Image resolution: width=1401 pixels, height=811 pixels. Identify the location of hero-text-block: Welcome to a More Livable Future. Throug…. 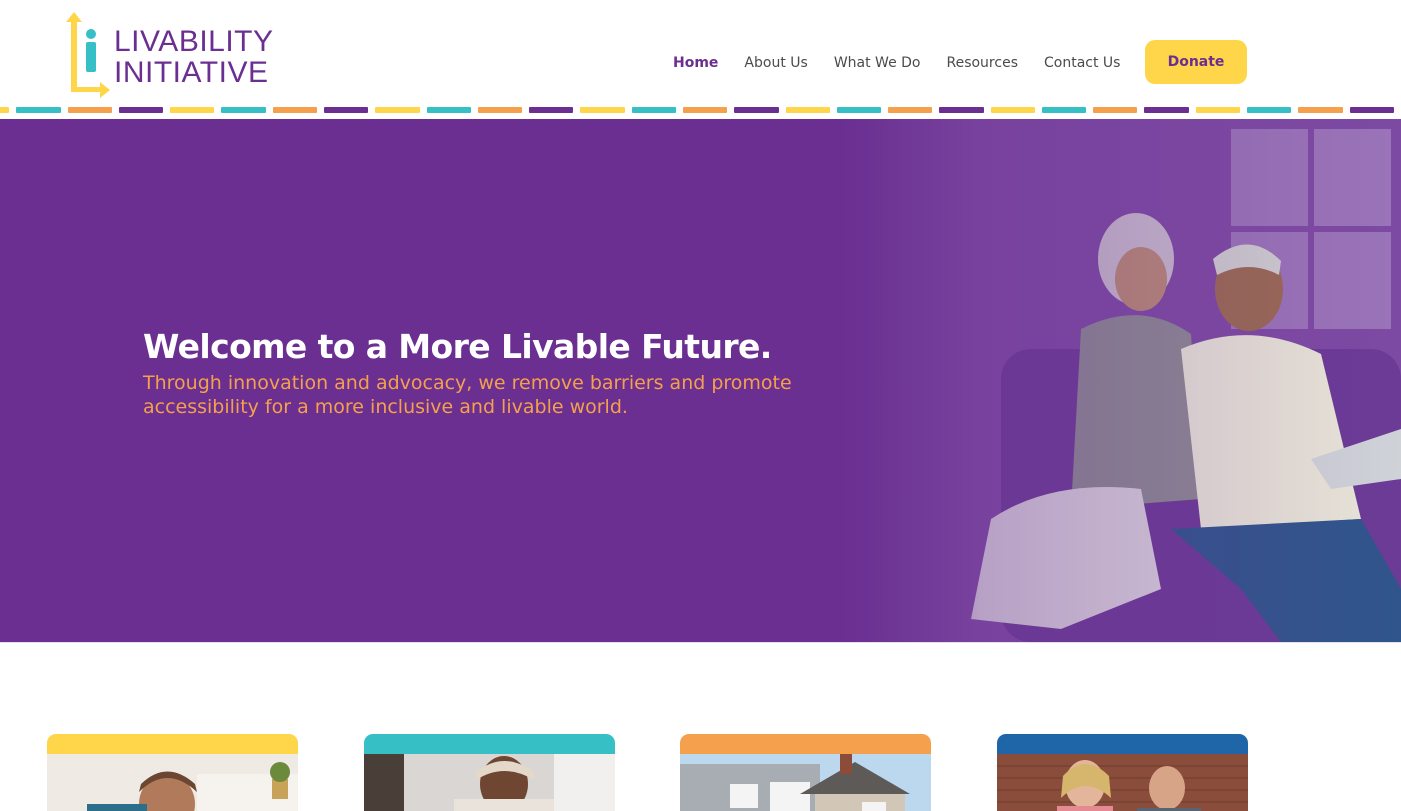
(503, 373).